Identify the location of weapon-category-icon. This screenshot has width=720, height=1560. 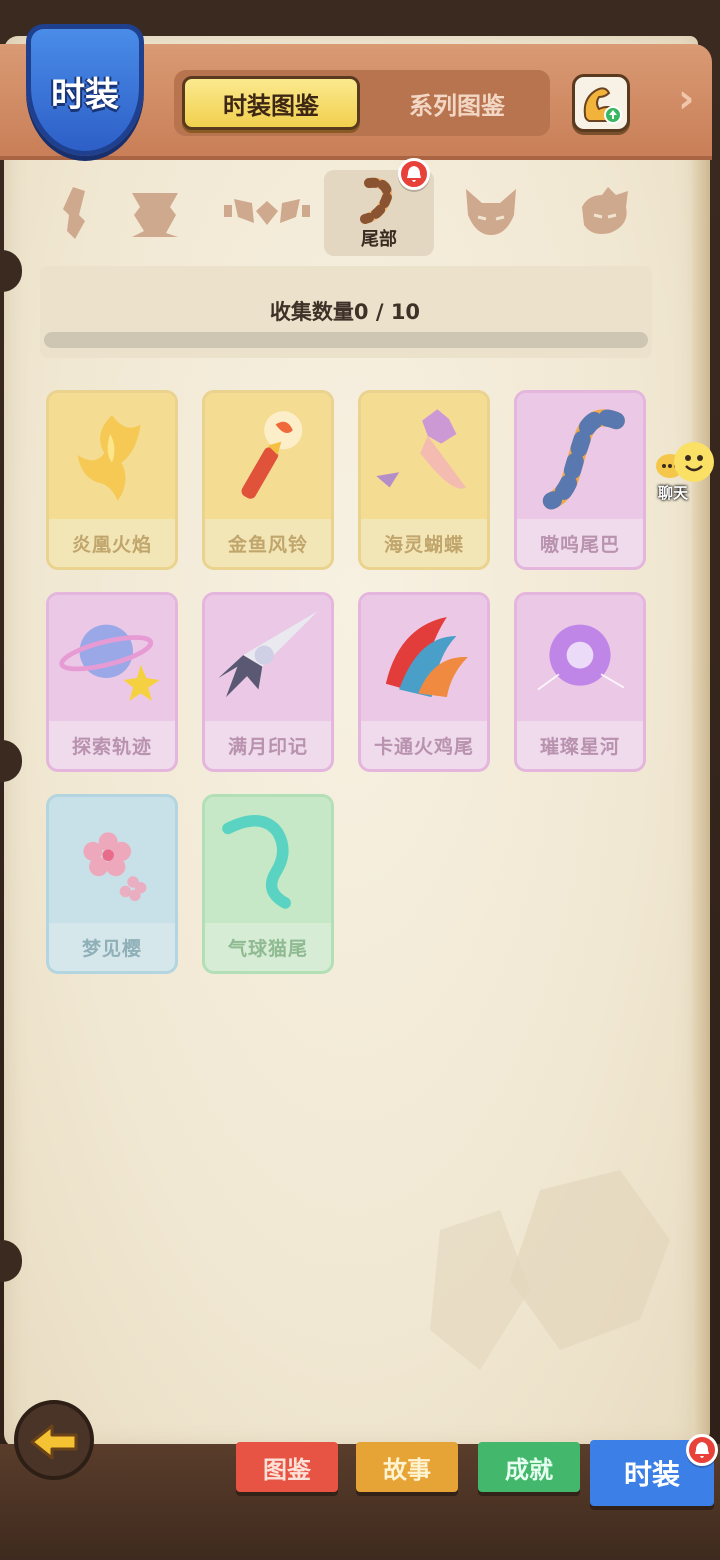
(74, 213).